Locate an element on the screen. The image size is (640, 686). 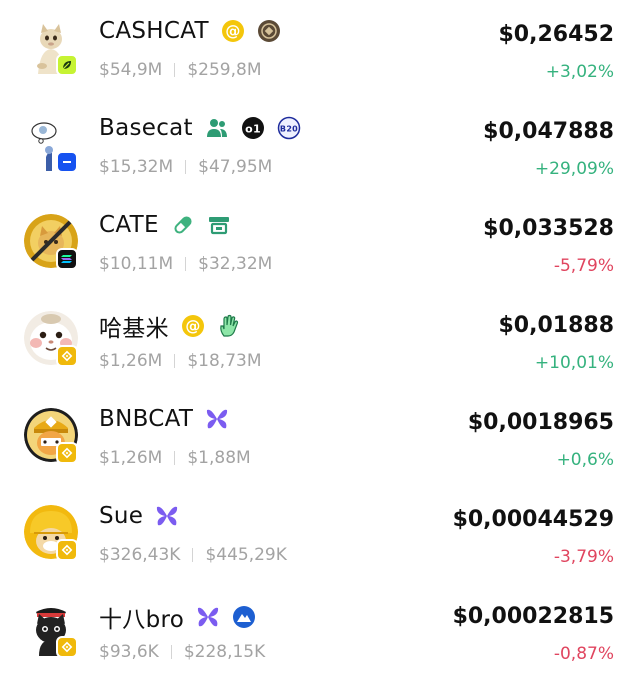
token-name-label: 十八bro is located at coordinates (142, 620).